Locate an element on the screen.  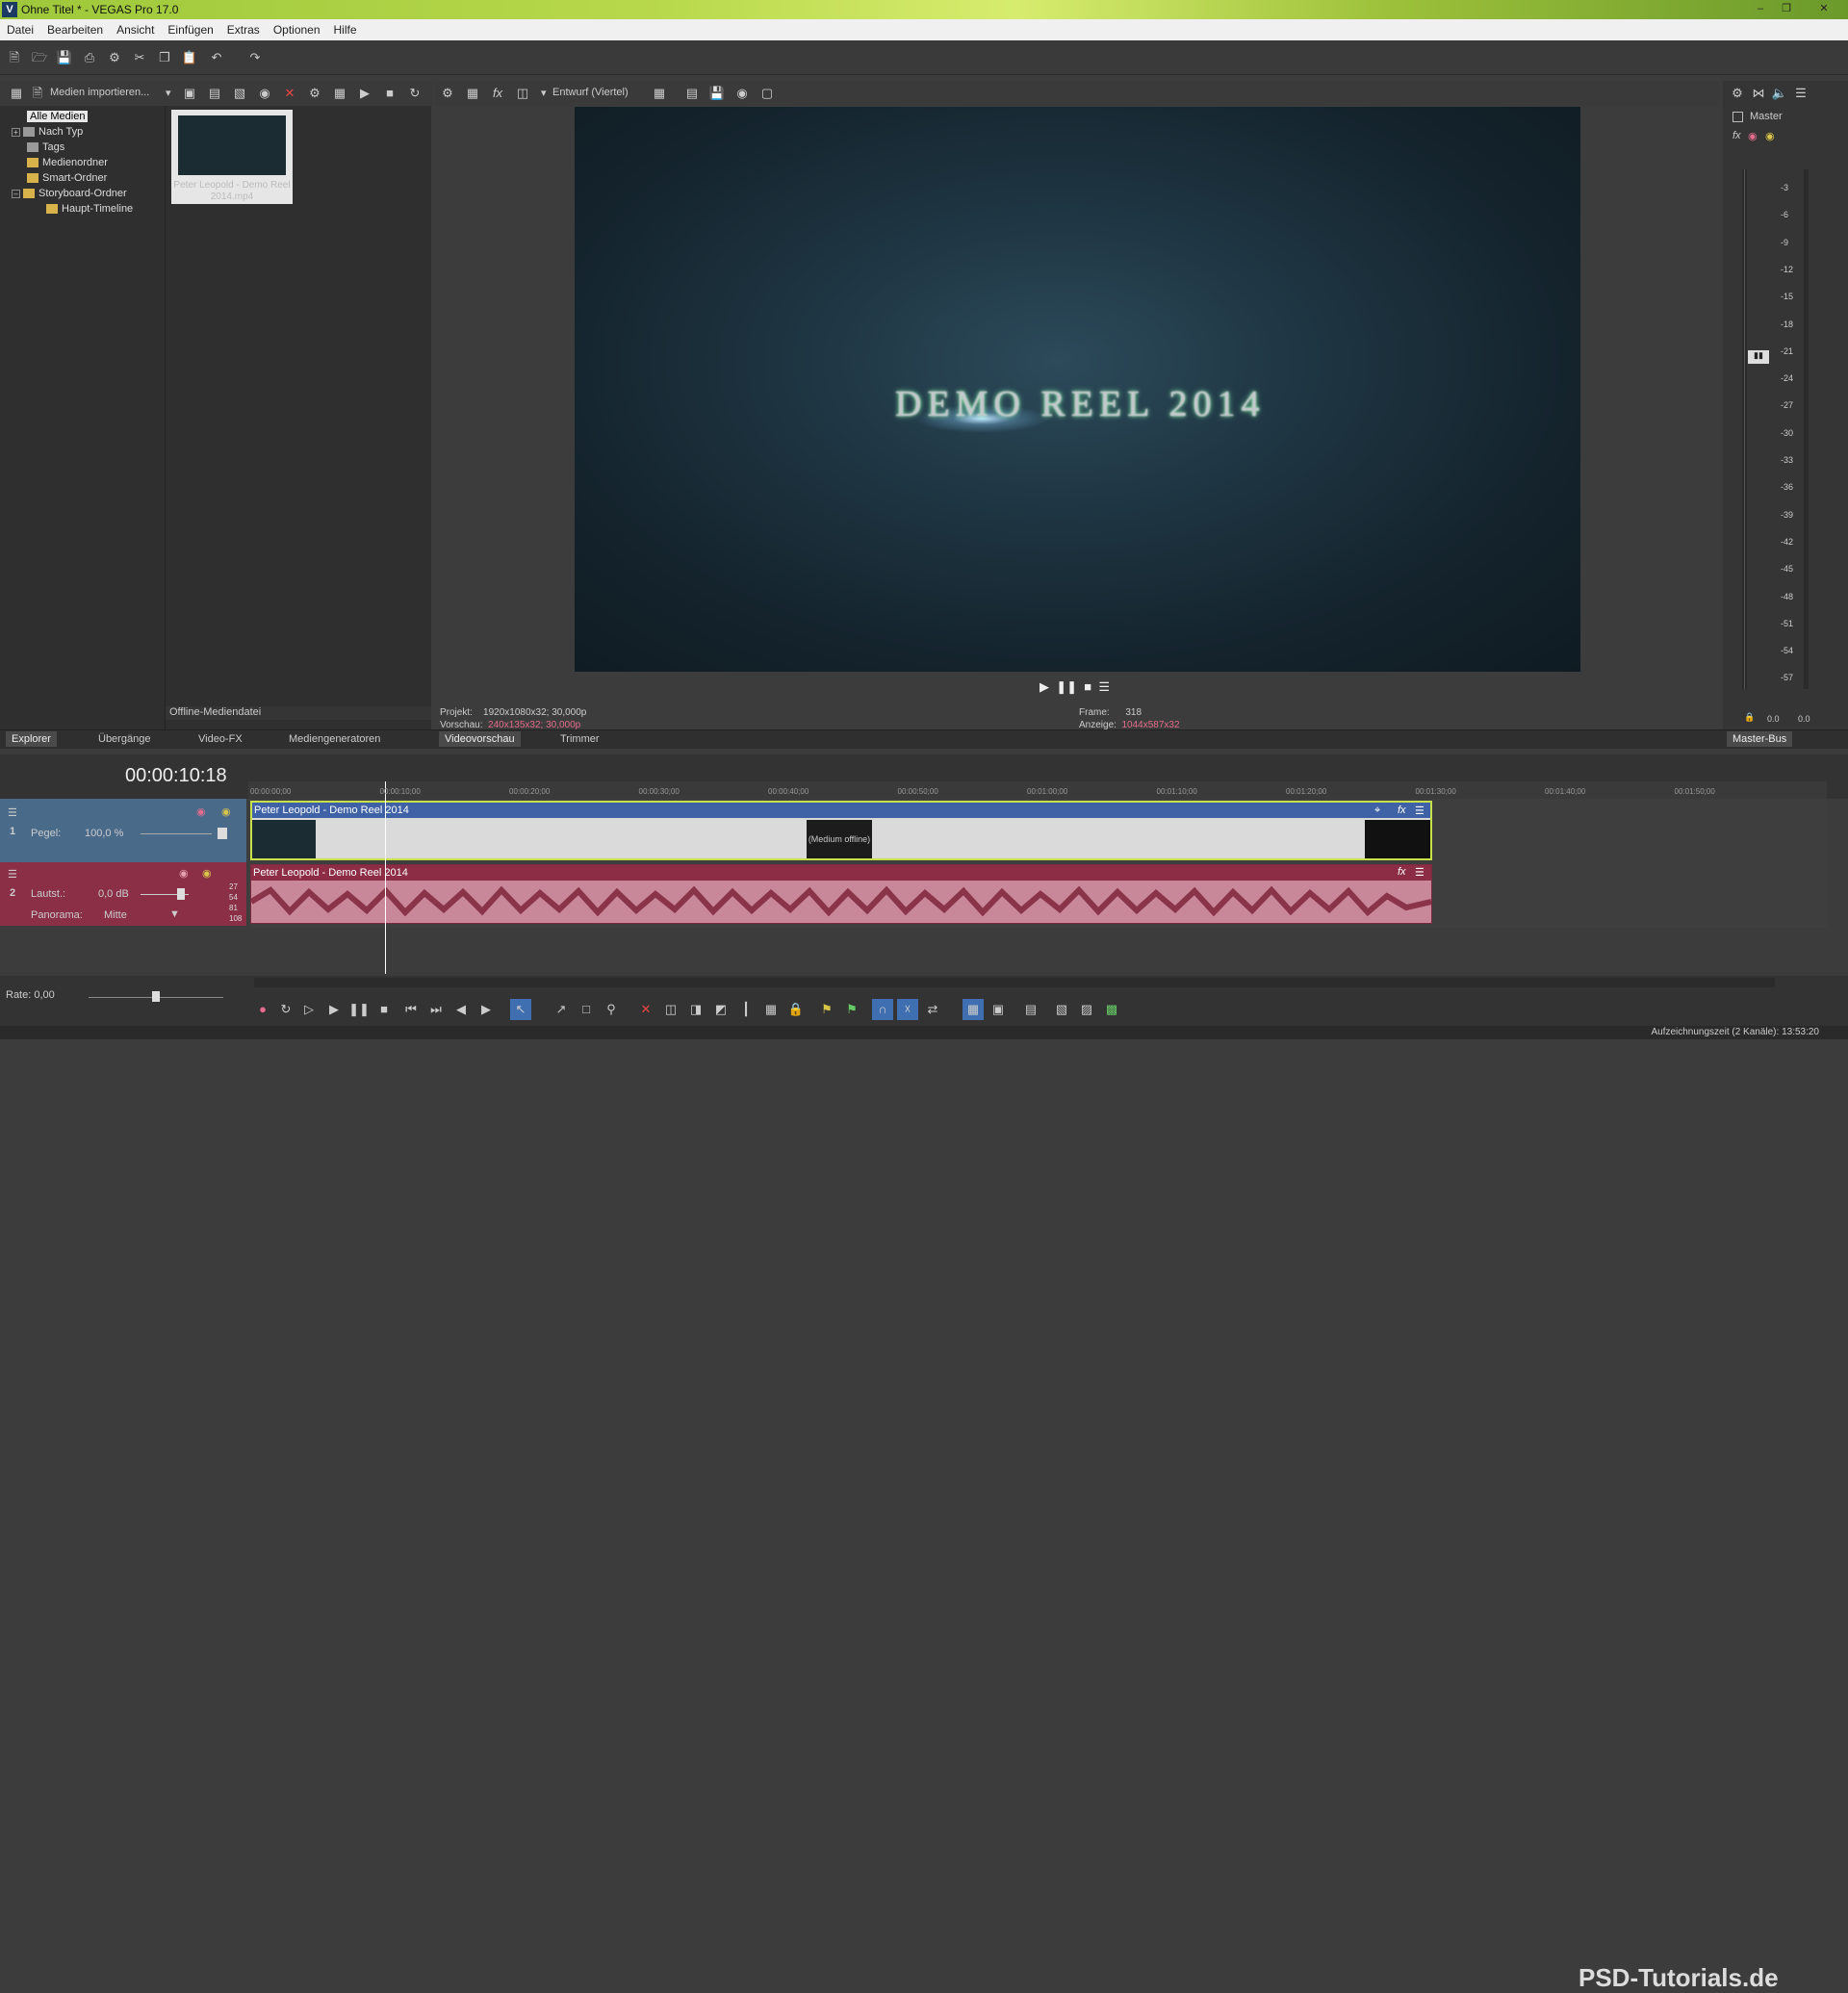
master-checkbox is located at coordinates (1737, 117).